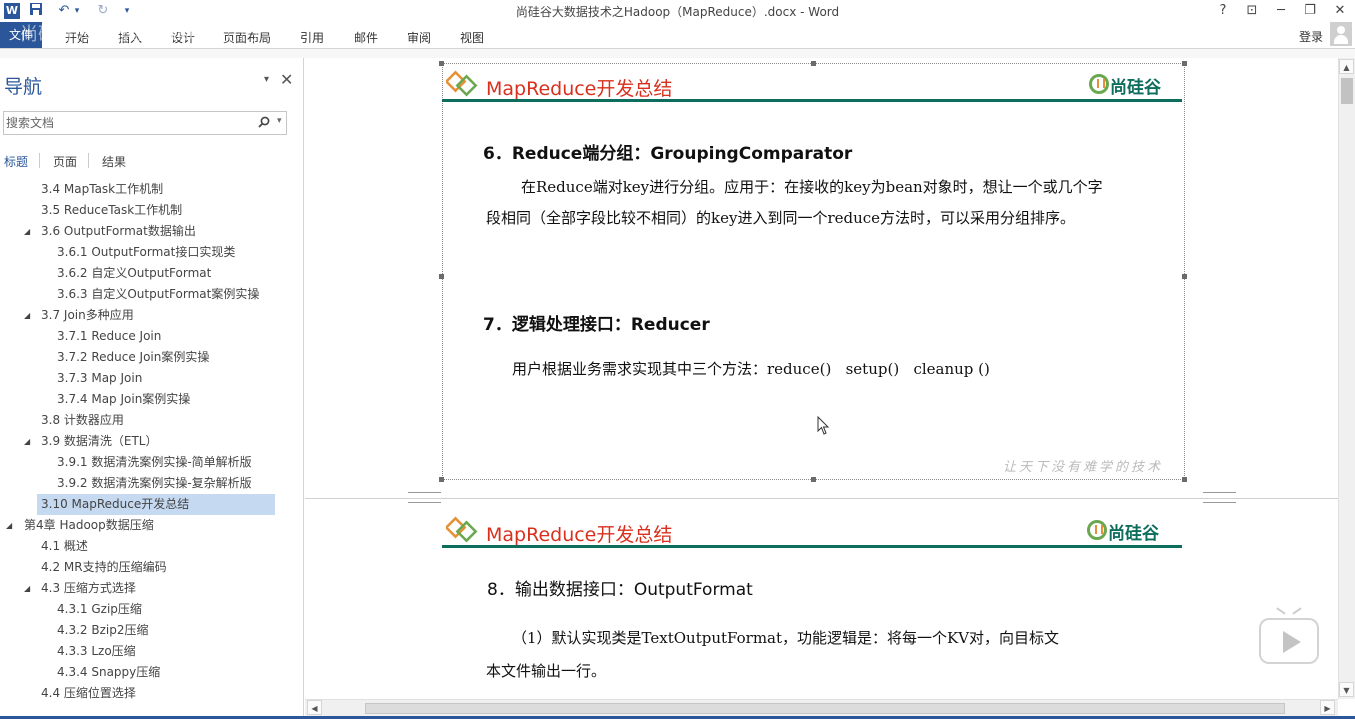 This screenshot has width=1355, height=719. Describe the element at coordinates (579, 89) in the screenshot. I see `banner-title: MapReduce开发总结` at that location.